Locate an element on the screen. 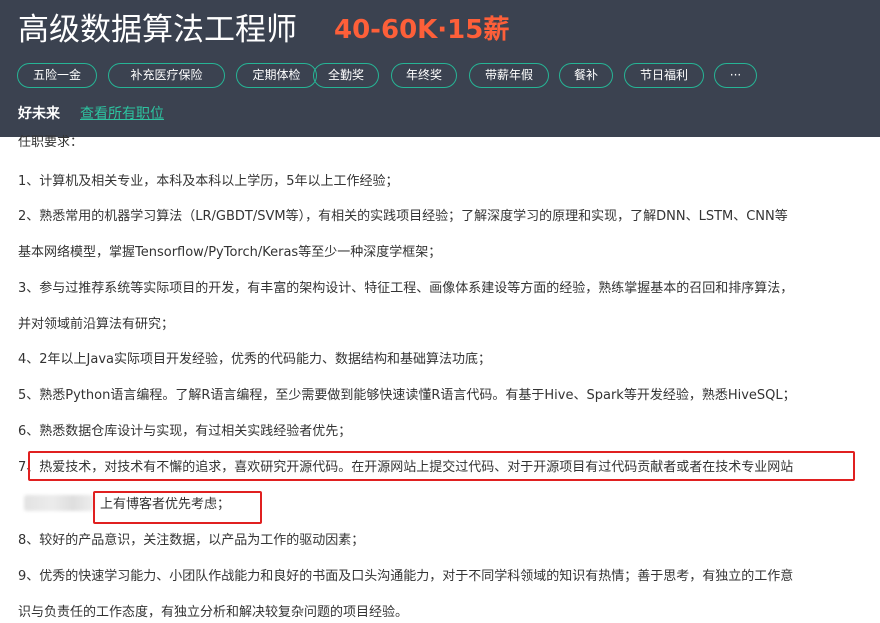  requirement-line: 6、熟悉数据仓库设计与实现，有过相关实践经验者优先； is located at coordinates (185, 431).